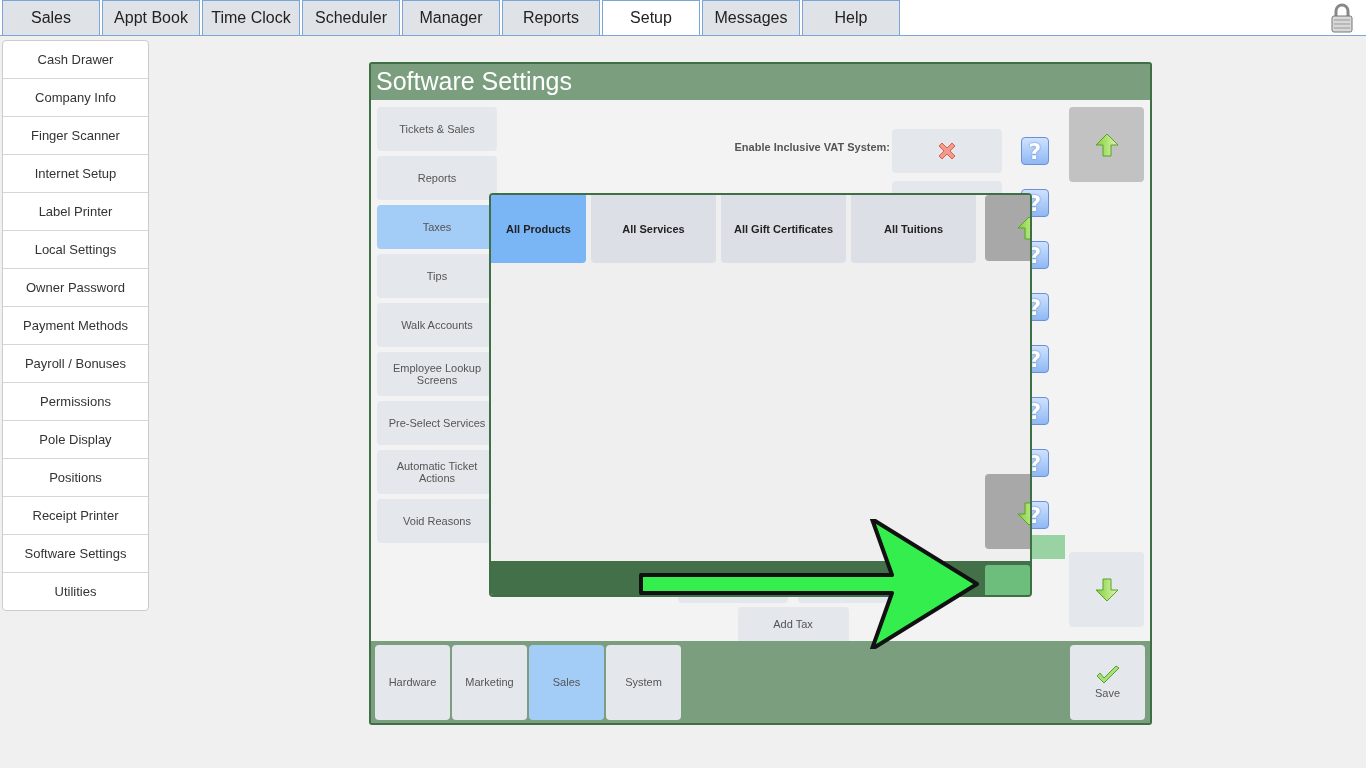 The width and height of the screenshot is (1366, 768). What do you see at coordinates (1107, 682) in the screenshot?
I see `save-button: Save` at bounding box center [1107, 682].